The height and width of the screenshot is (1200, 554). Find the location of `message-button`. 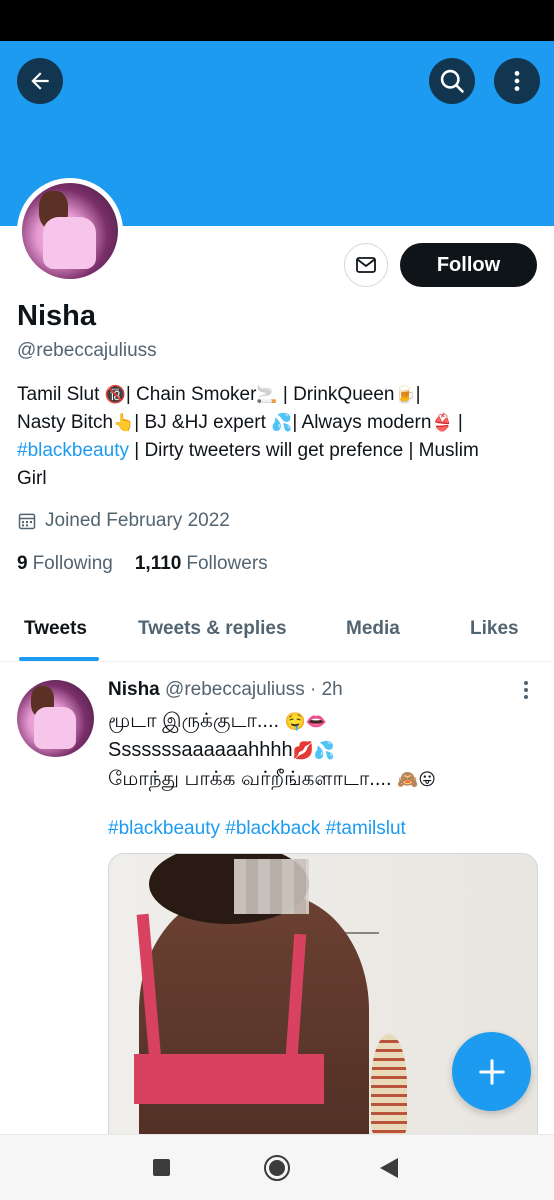

message-button is located at coordinates (366, 265).